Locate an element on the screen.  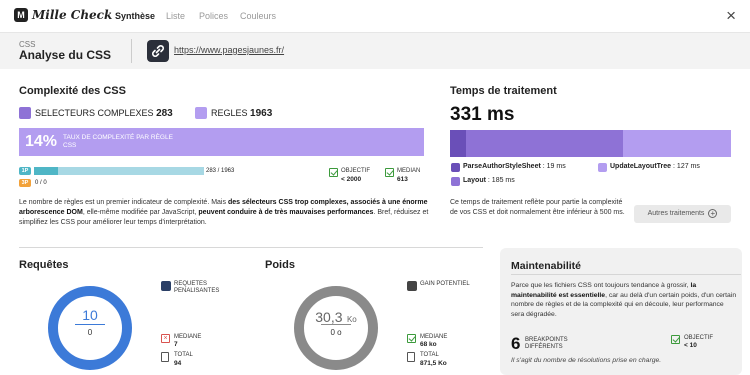
autres-traitements-button: Autres traitements + is located at coordinates (682, 214).